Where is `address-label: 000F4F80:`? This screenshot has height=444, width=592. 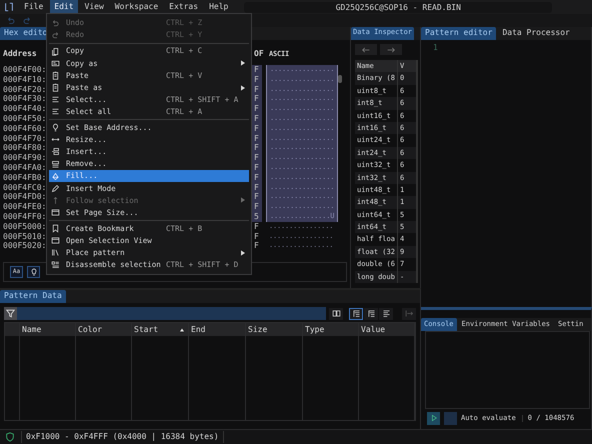 address-label: 000F4F80: is located at coordinates (24, 148).